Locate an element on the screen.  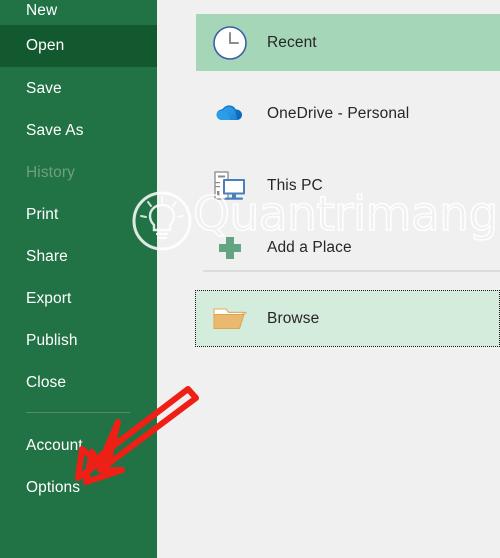
sidebar-item-save: Save is located at coordinates (78, 89).